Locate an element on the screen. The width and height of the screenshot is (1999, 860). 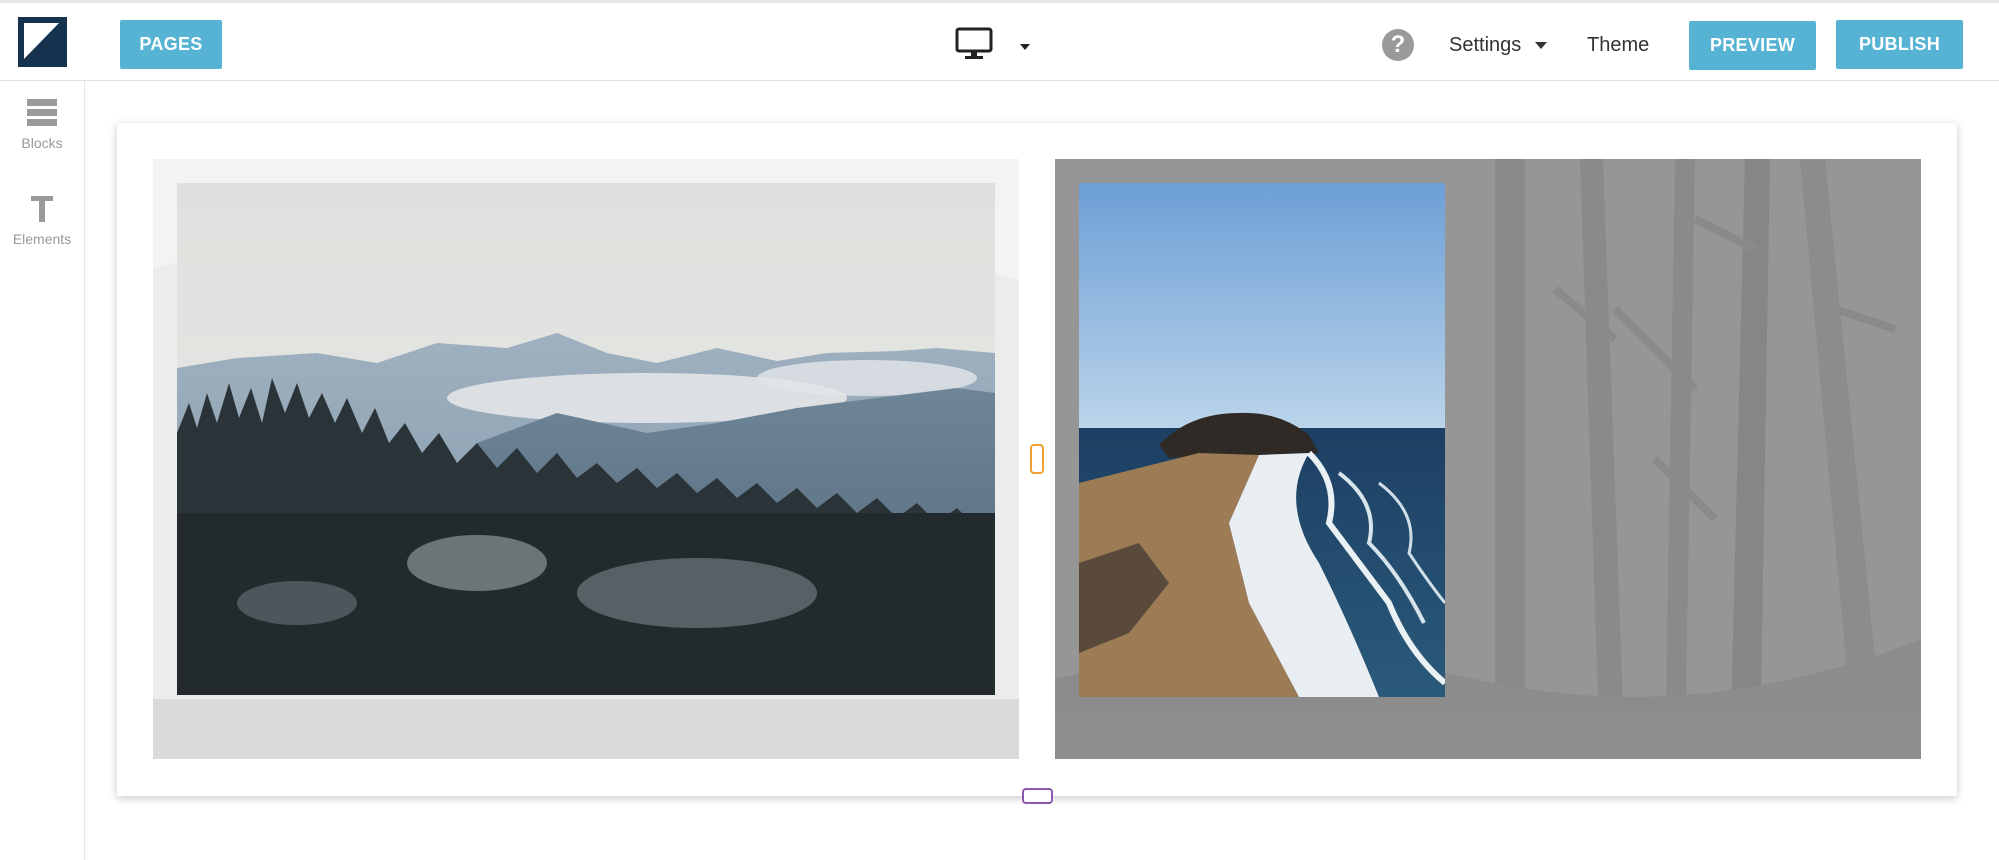
text-t-icon is located at coordinates (42, 209).